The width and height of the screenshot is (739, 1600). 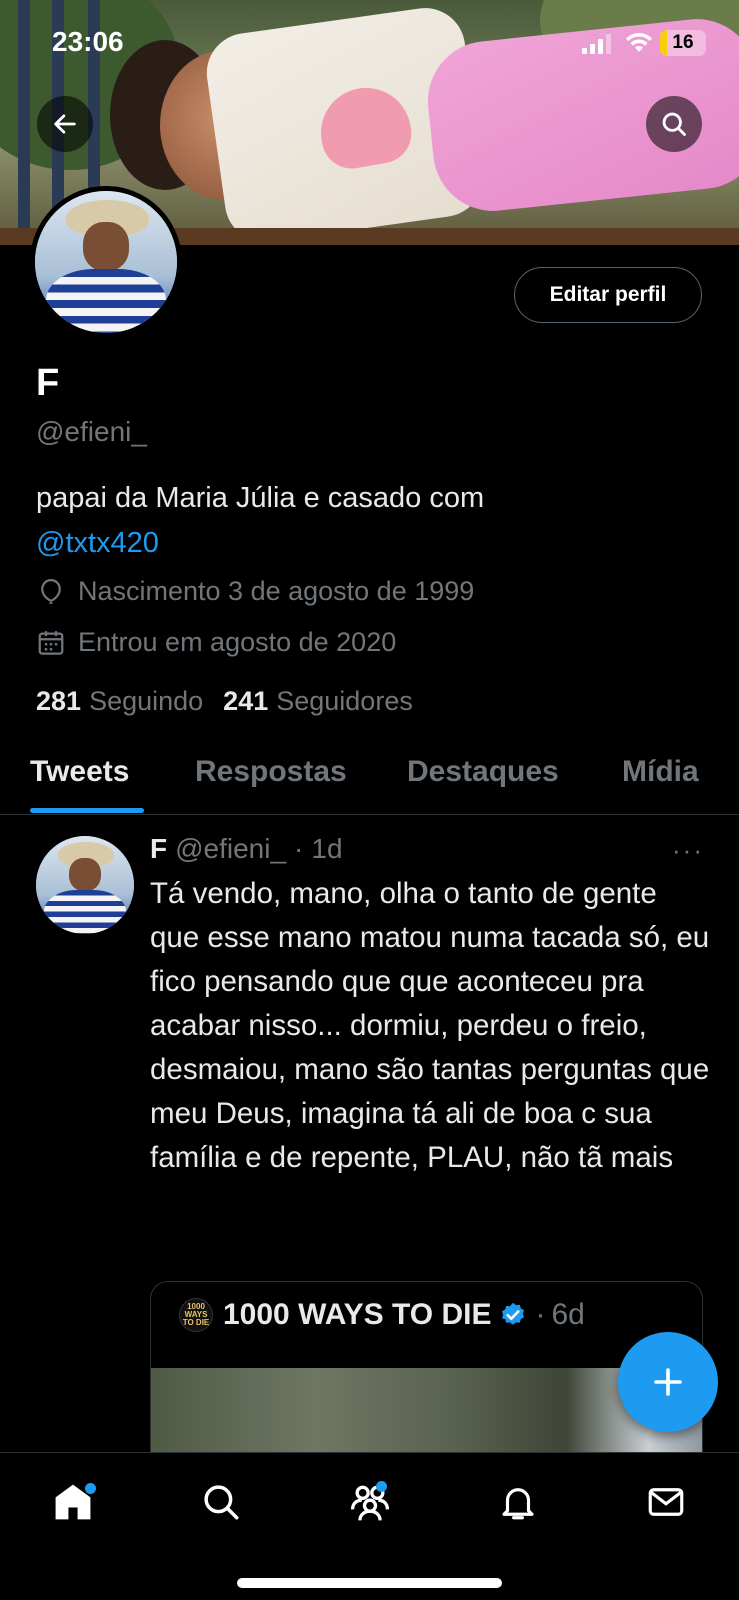 What do you see at coordinates (91, 431) in the screenshot?
I see `profile-handle: @efieni_` at bounding box center [91, 431].